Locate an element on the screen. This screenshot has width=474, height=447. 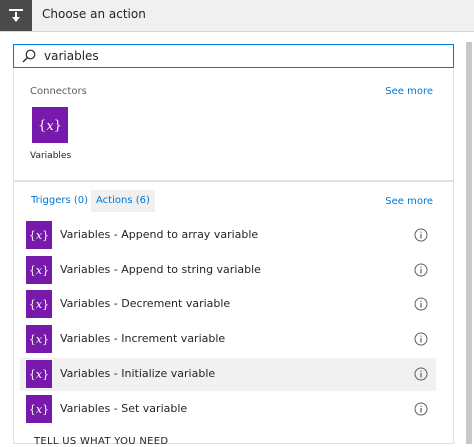
search-icon is located at coordinates (29, 56).